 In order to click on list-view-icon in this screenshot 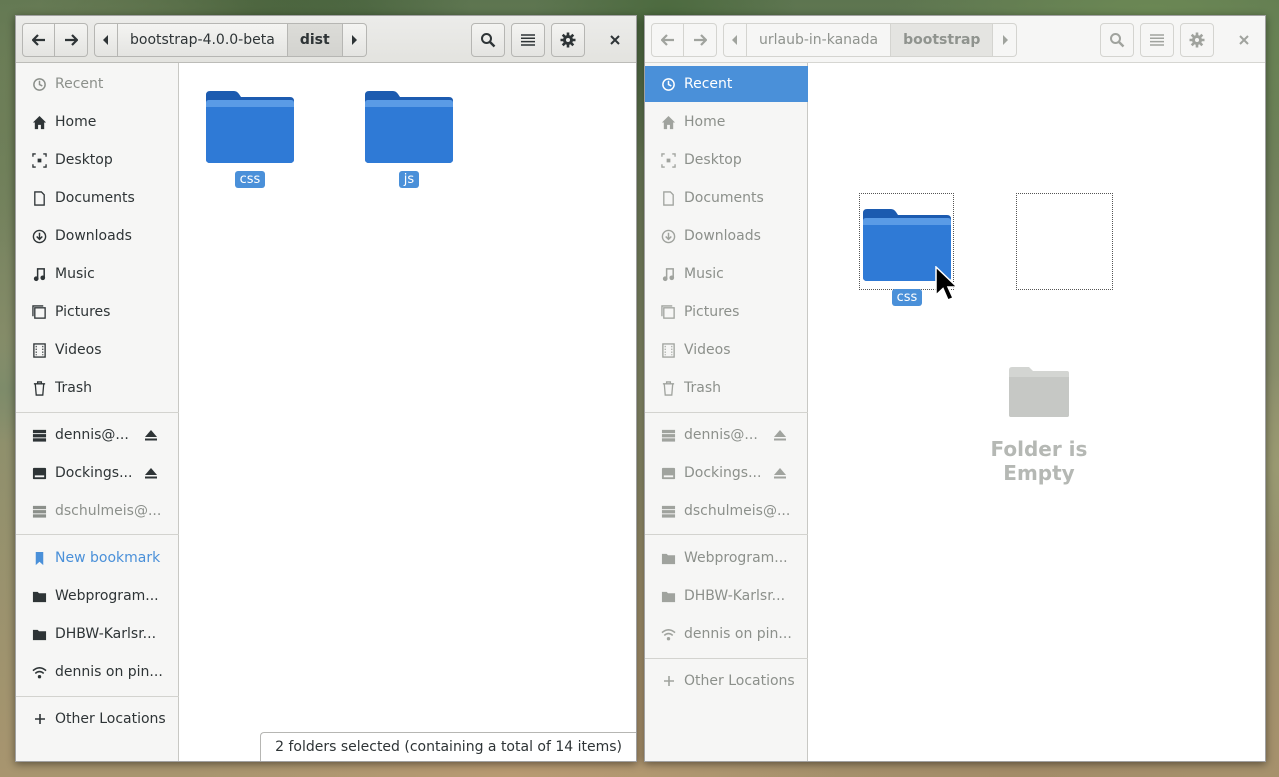, I will do `click(1157, 40)`.